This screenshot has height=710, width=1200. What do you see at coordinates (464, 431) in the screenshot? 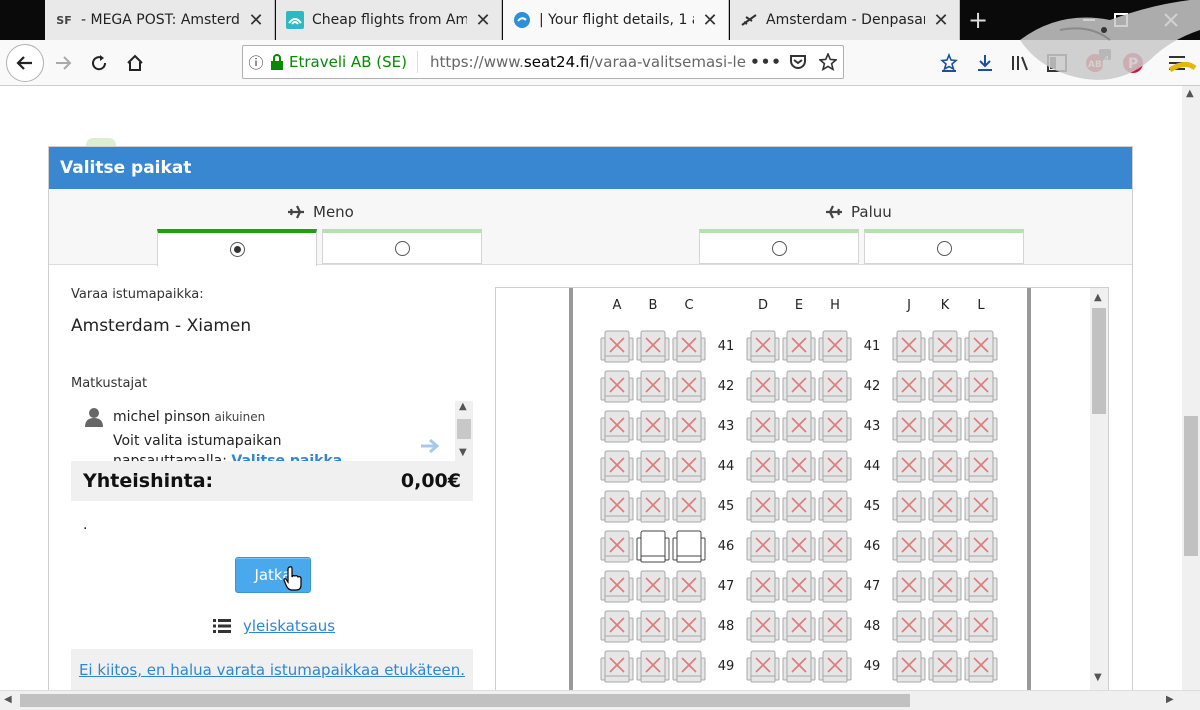
I see `traveller-list-scrollbar: ▲ ▼` at bounding box center [464, 431].